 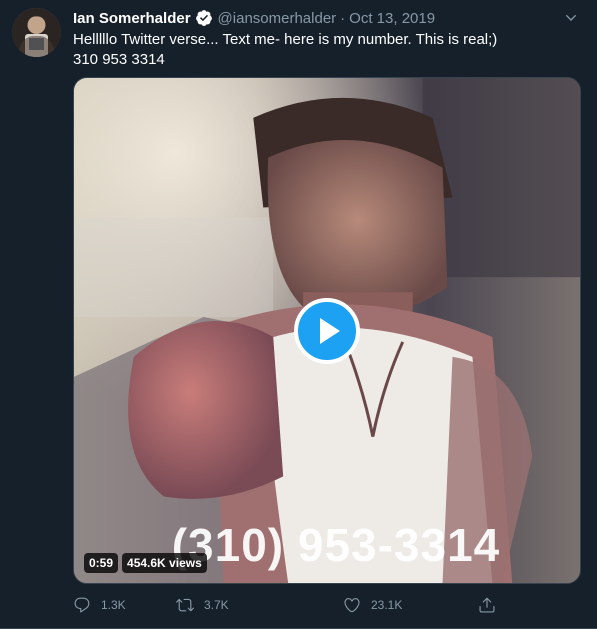 What do you see at coordinates (202, 605) in the screenshot?
I see `retweet-button: 3.7K` at bounding box center [202, 605].